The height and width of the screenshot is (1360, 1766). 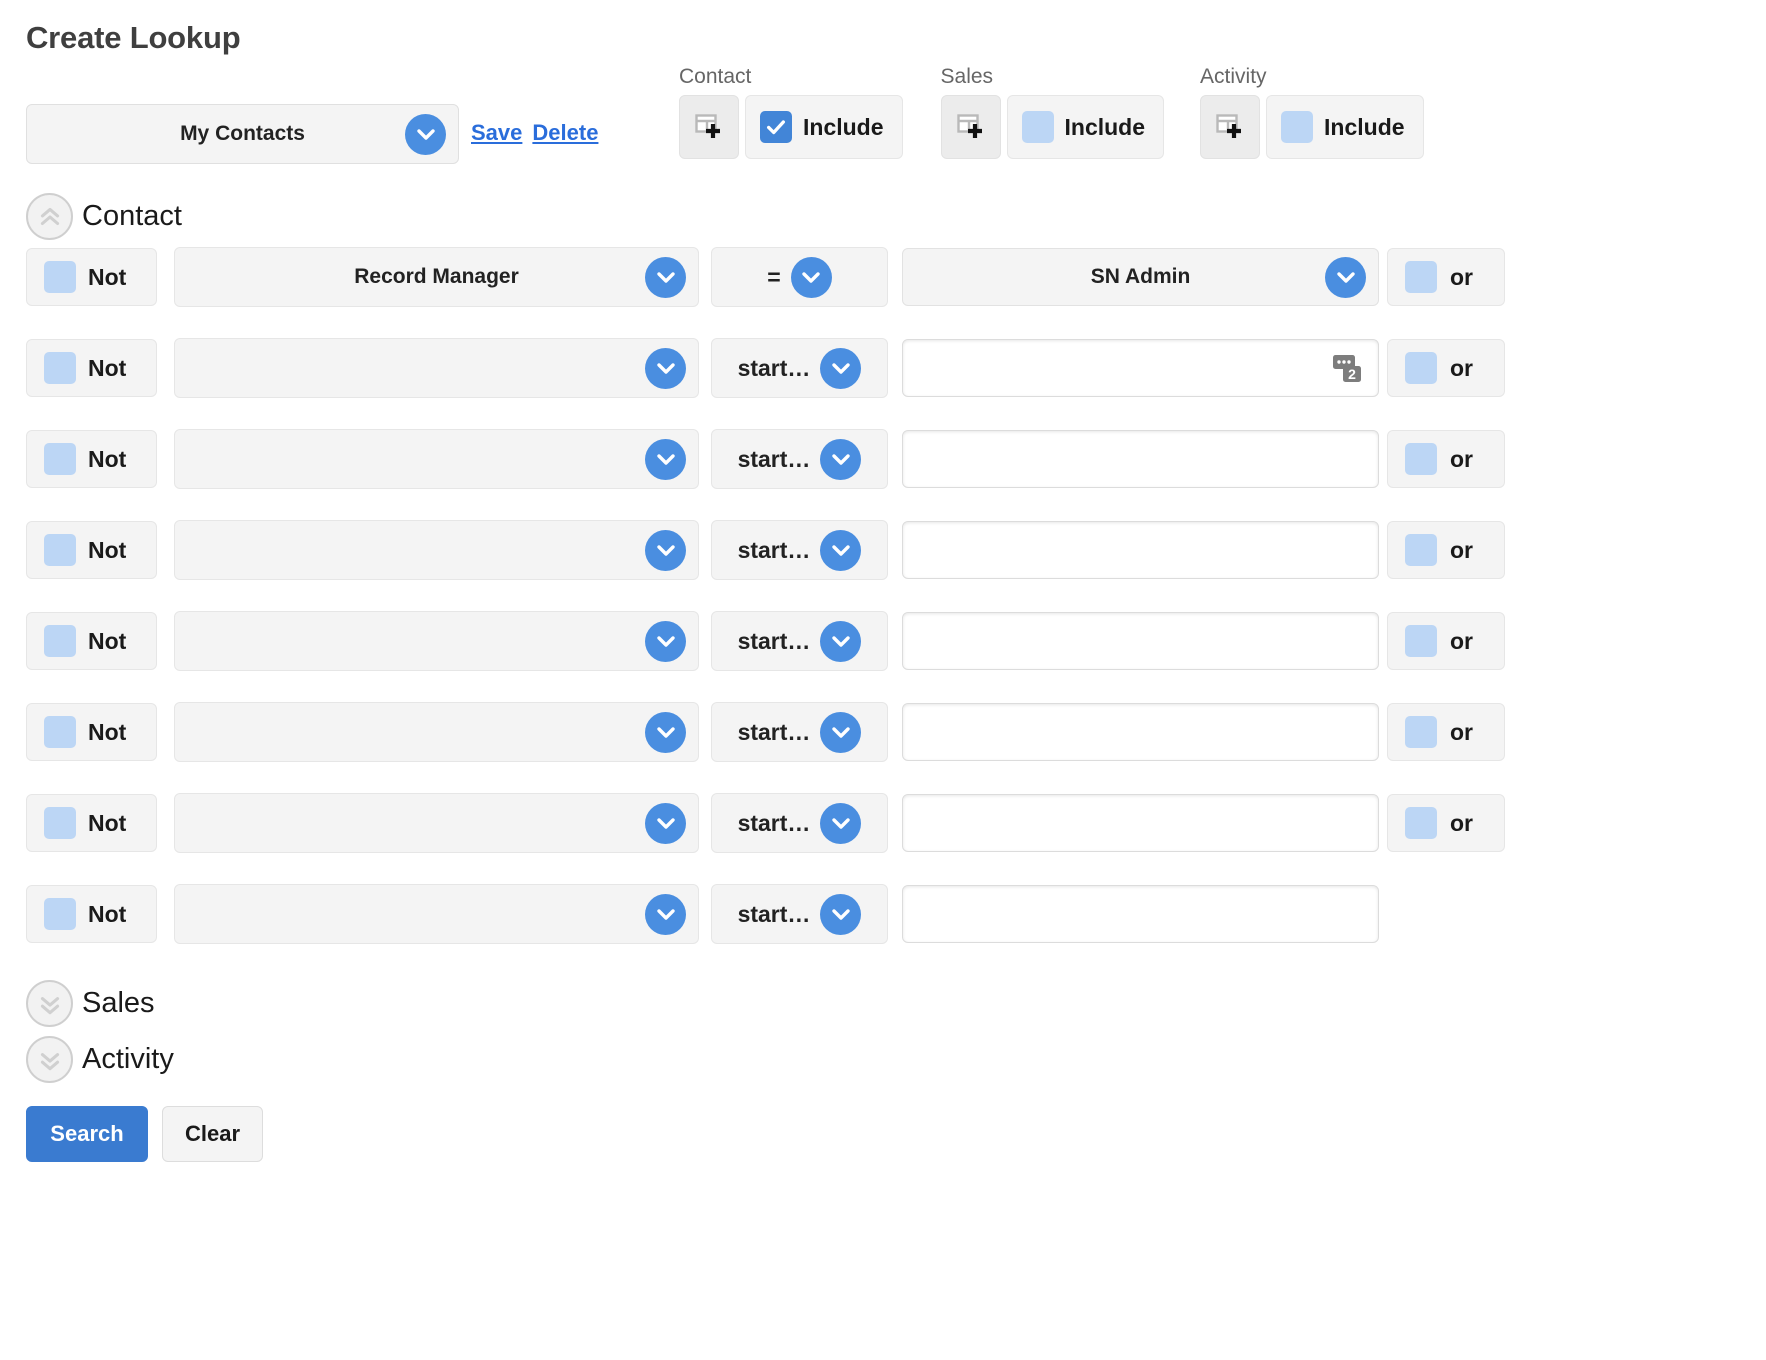 What do you see at coordinates (1347, 368) in the screenshot?
I see `multi-value-badge-icon: 2` at bounding box center [1347, 368].